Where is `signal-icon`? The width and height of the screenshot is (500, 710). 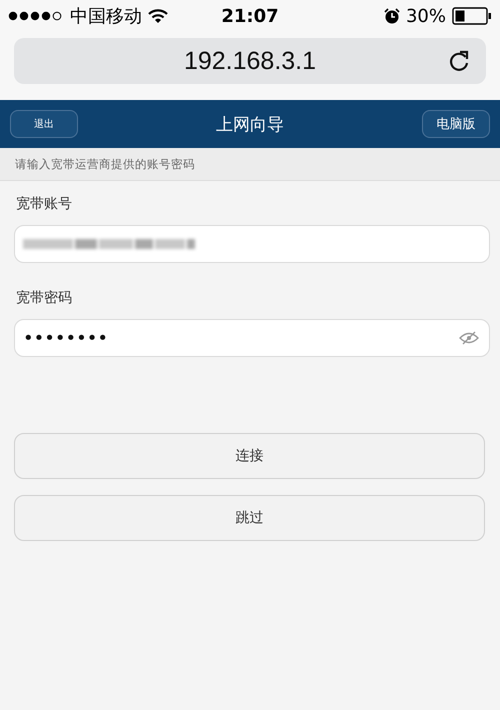
signal-icon is located at coordinates (36, 16).